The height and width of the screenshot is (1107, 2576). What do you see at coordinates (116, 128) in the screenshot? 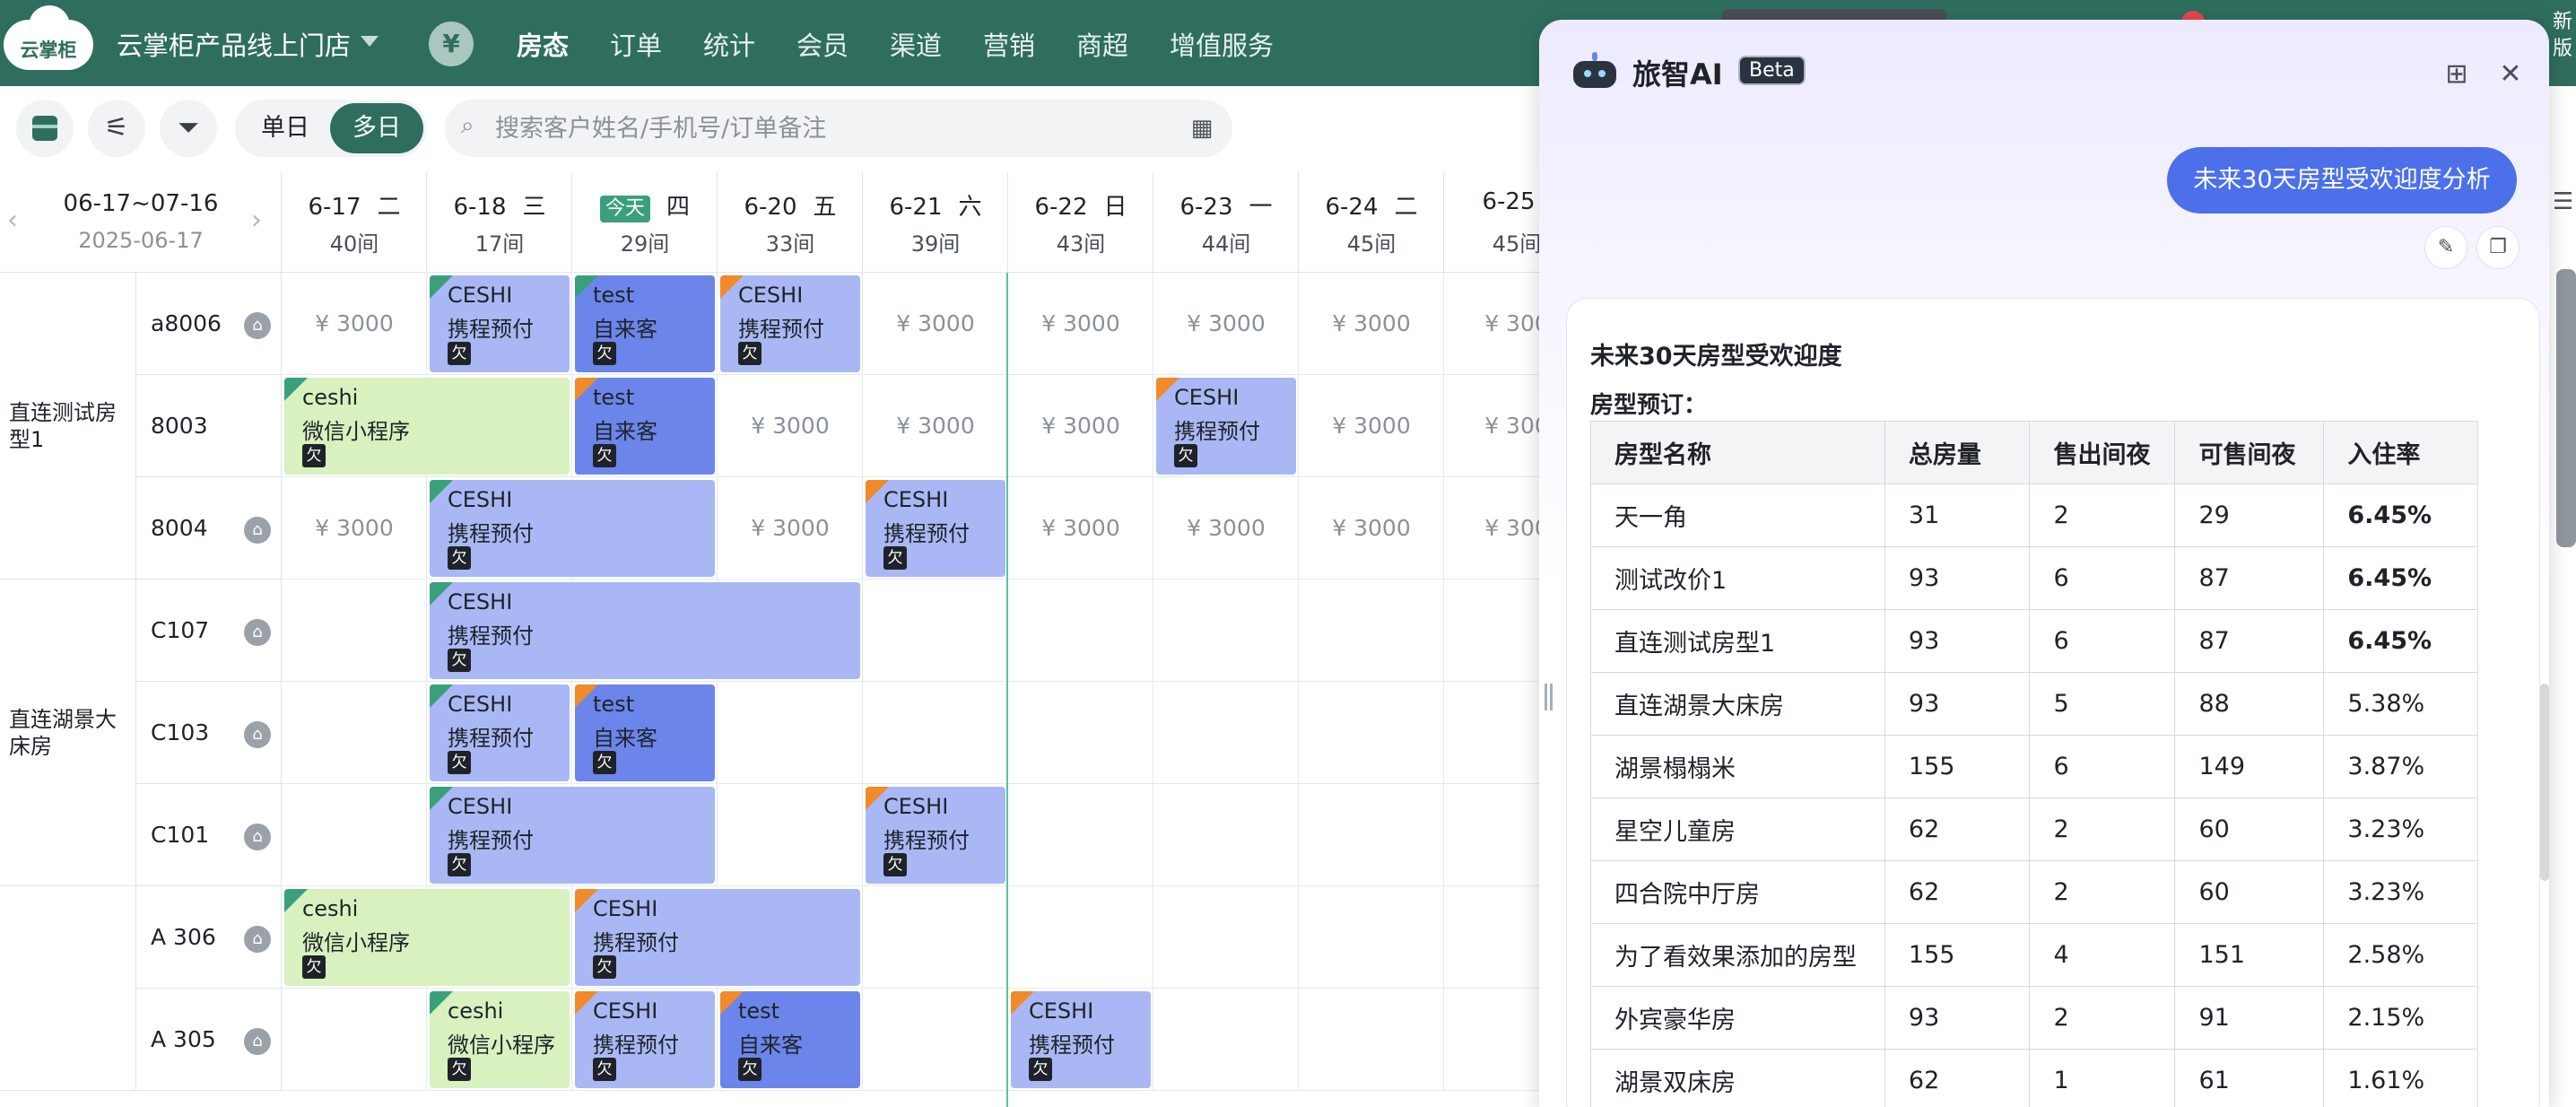
I see `settings-button: ⚟` at bounding box center [116, 128].